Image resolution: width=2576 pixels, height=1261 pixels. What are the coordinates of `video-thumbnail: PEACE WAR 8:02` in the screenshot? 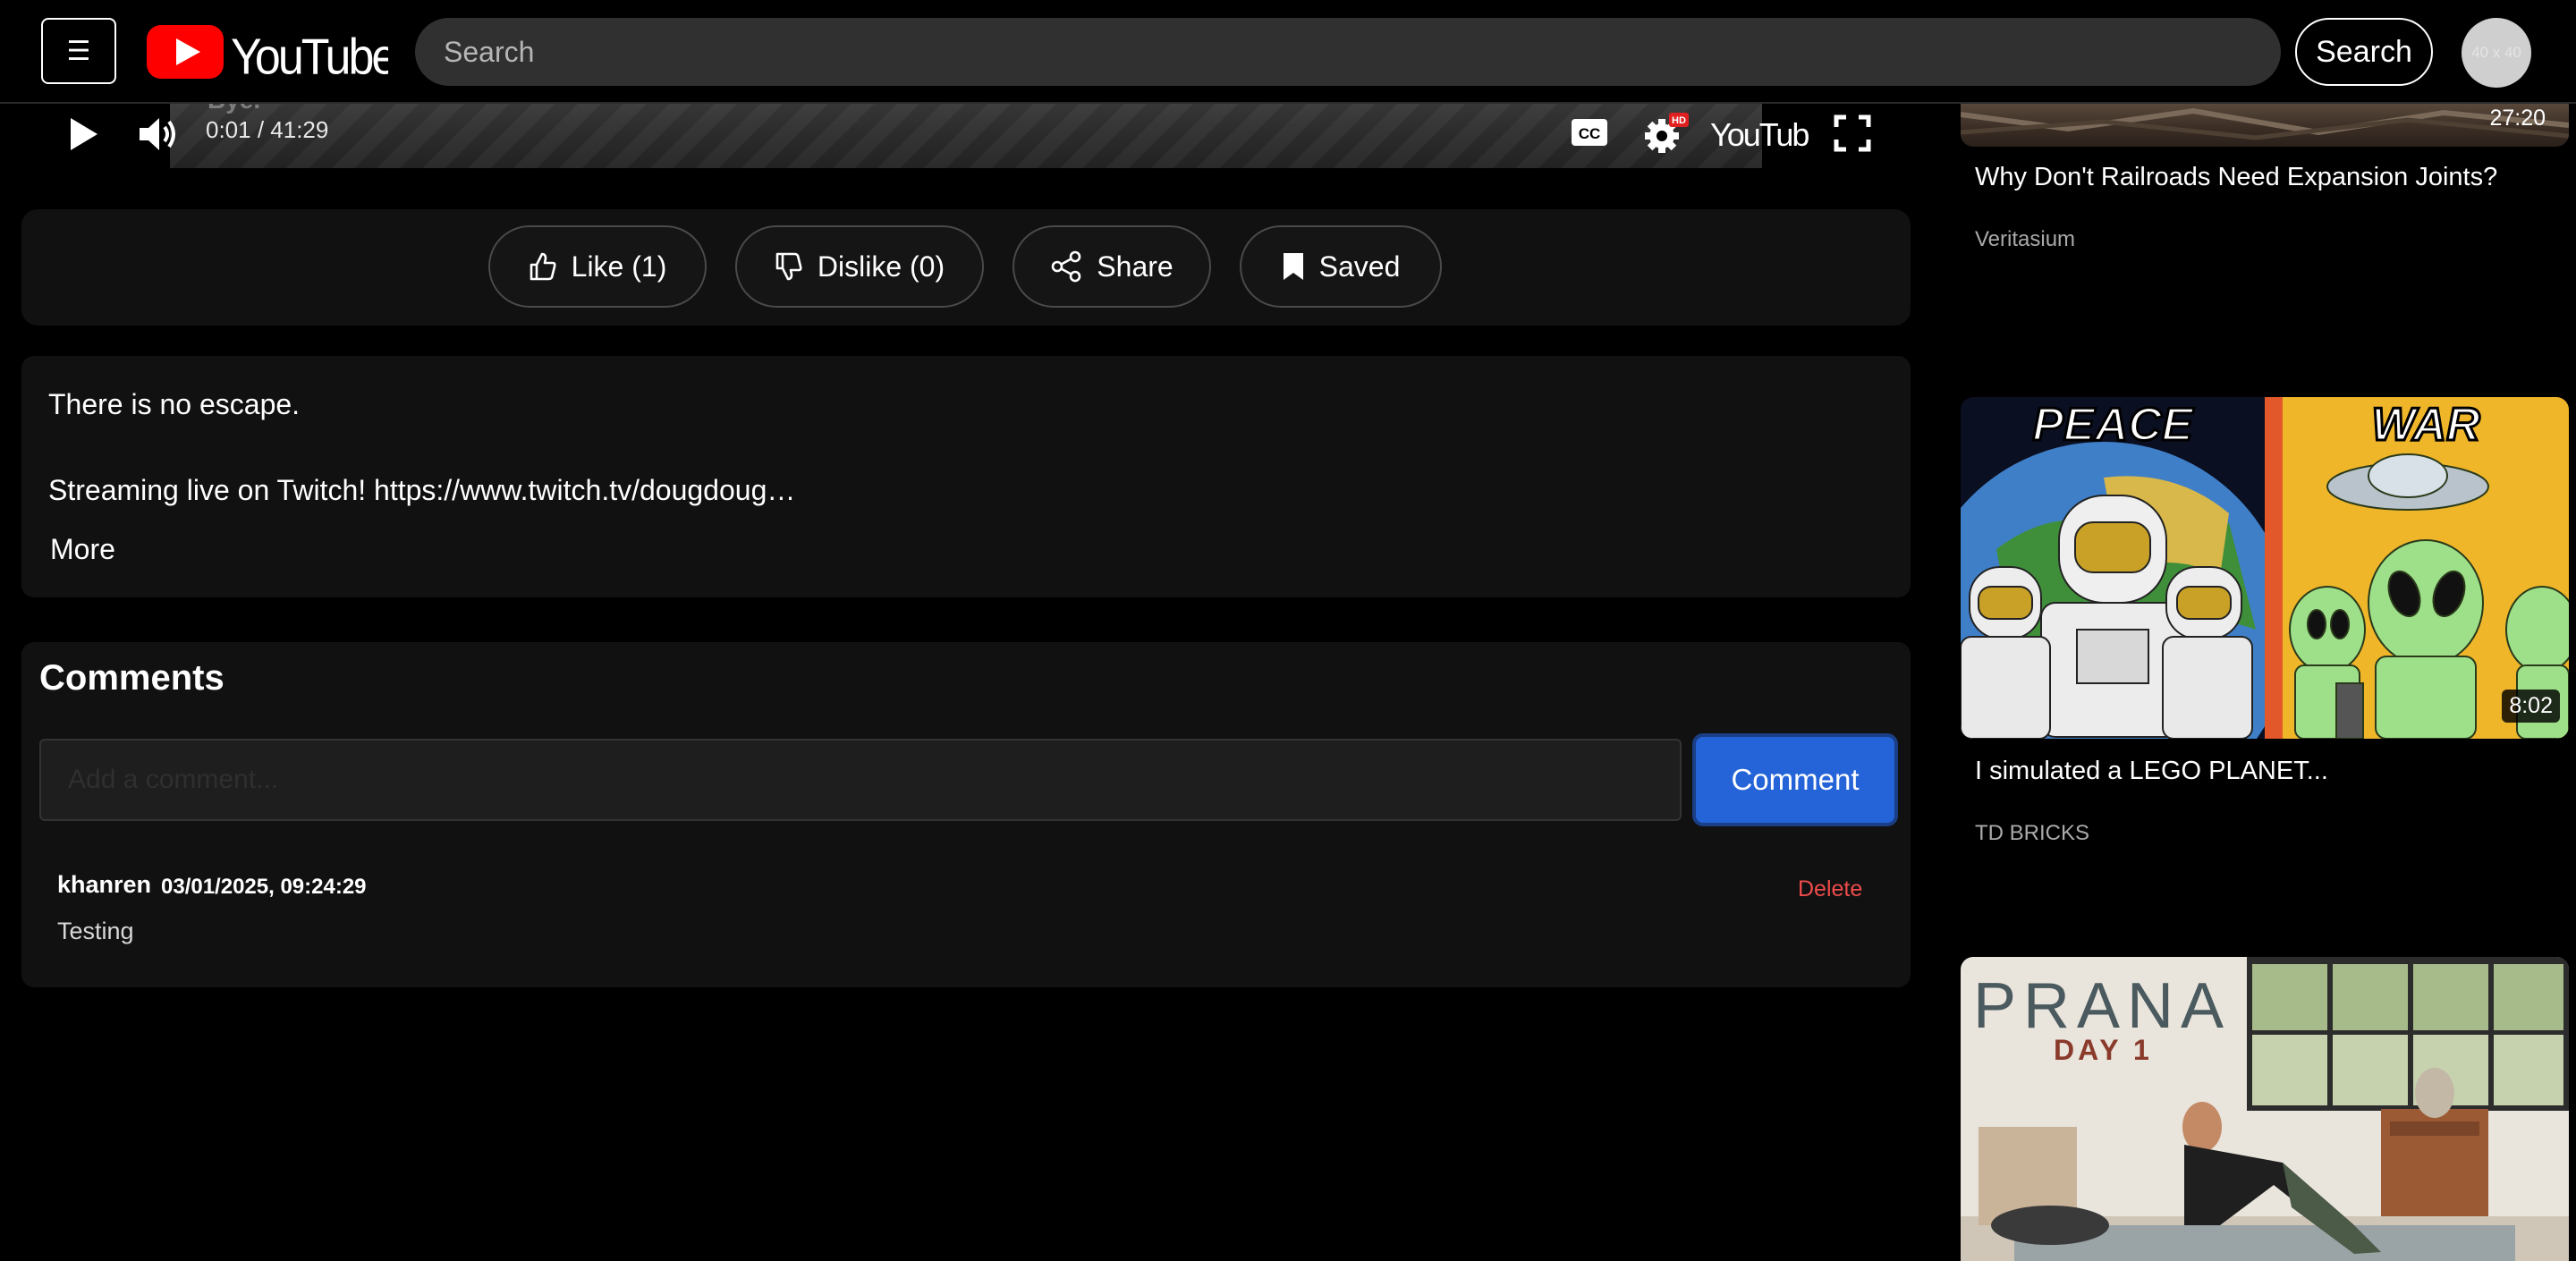 It's located at (2265, 568).